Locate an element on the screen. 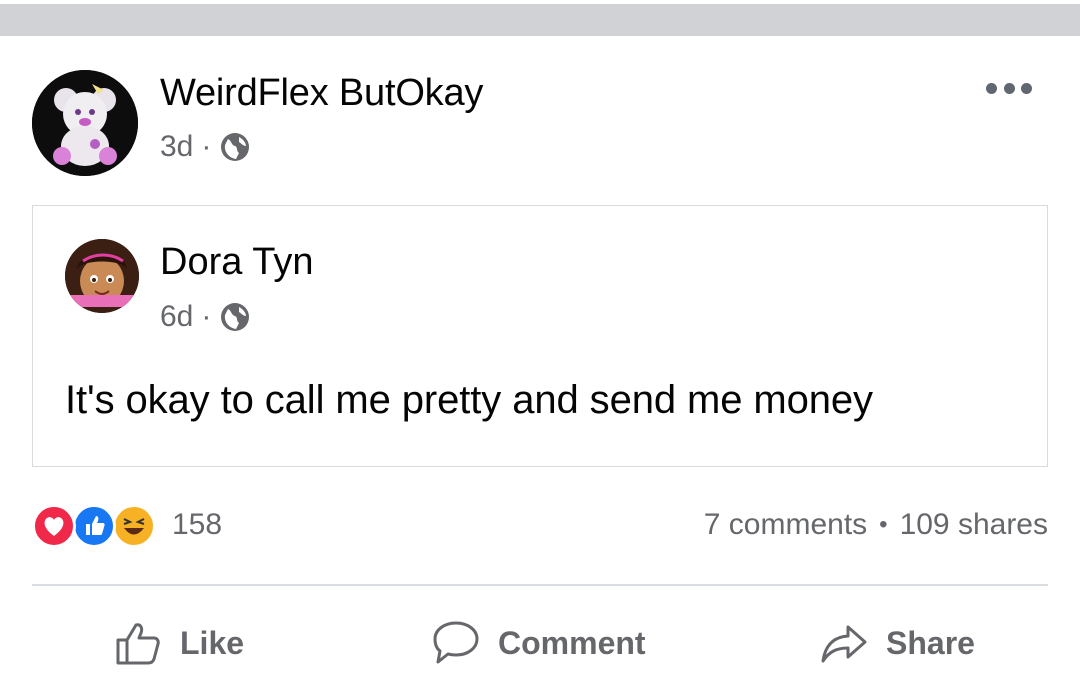 The height and width of the screenshot is (696, 1080). dora-avatar-icon is located at coordinates (102, 276).